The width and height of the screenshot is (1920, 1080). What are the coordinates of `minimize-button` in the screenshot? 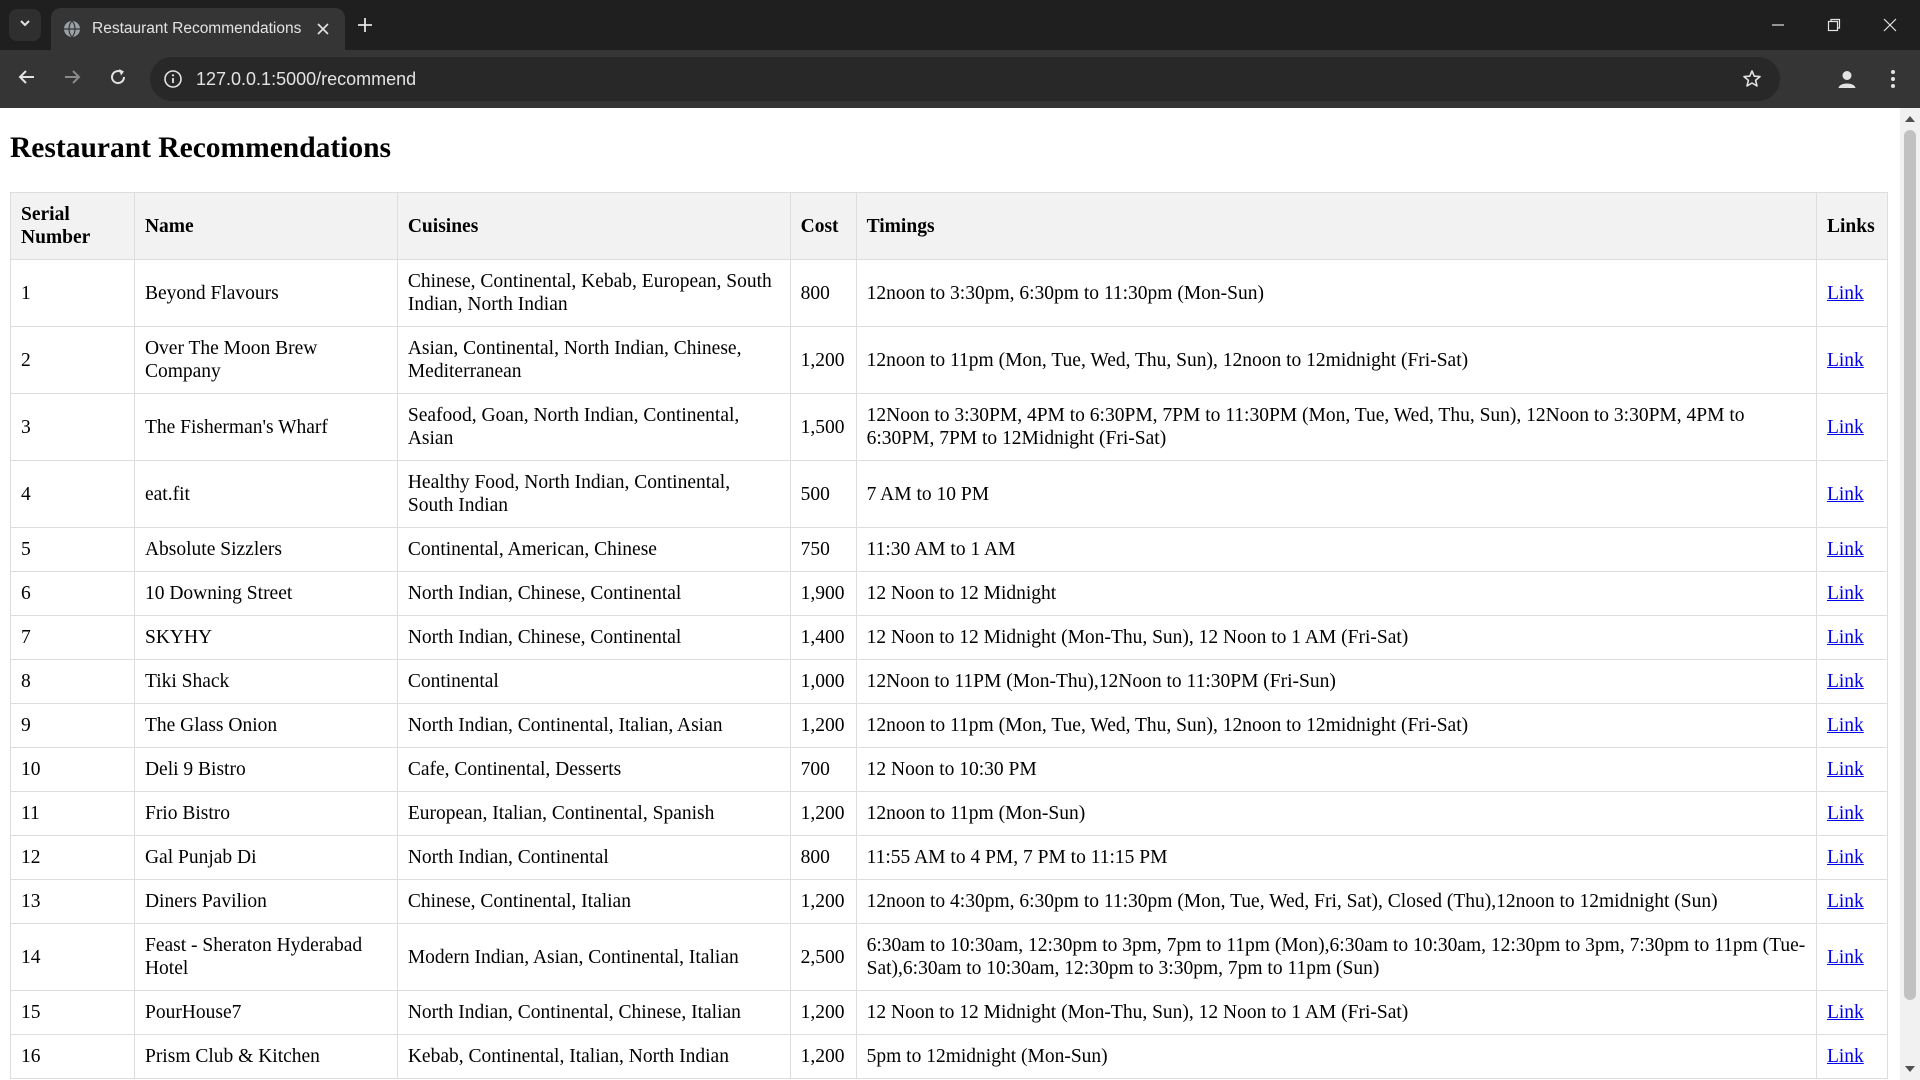 It's located at (1778, 25).